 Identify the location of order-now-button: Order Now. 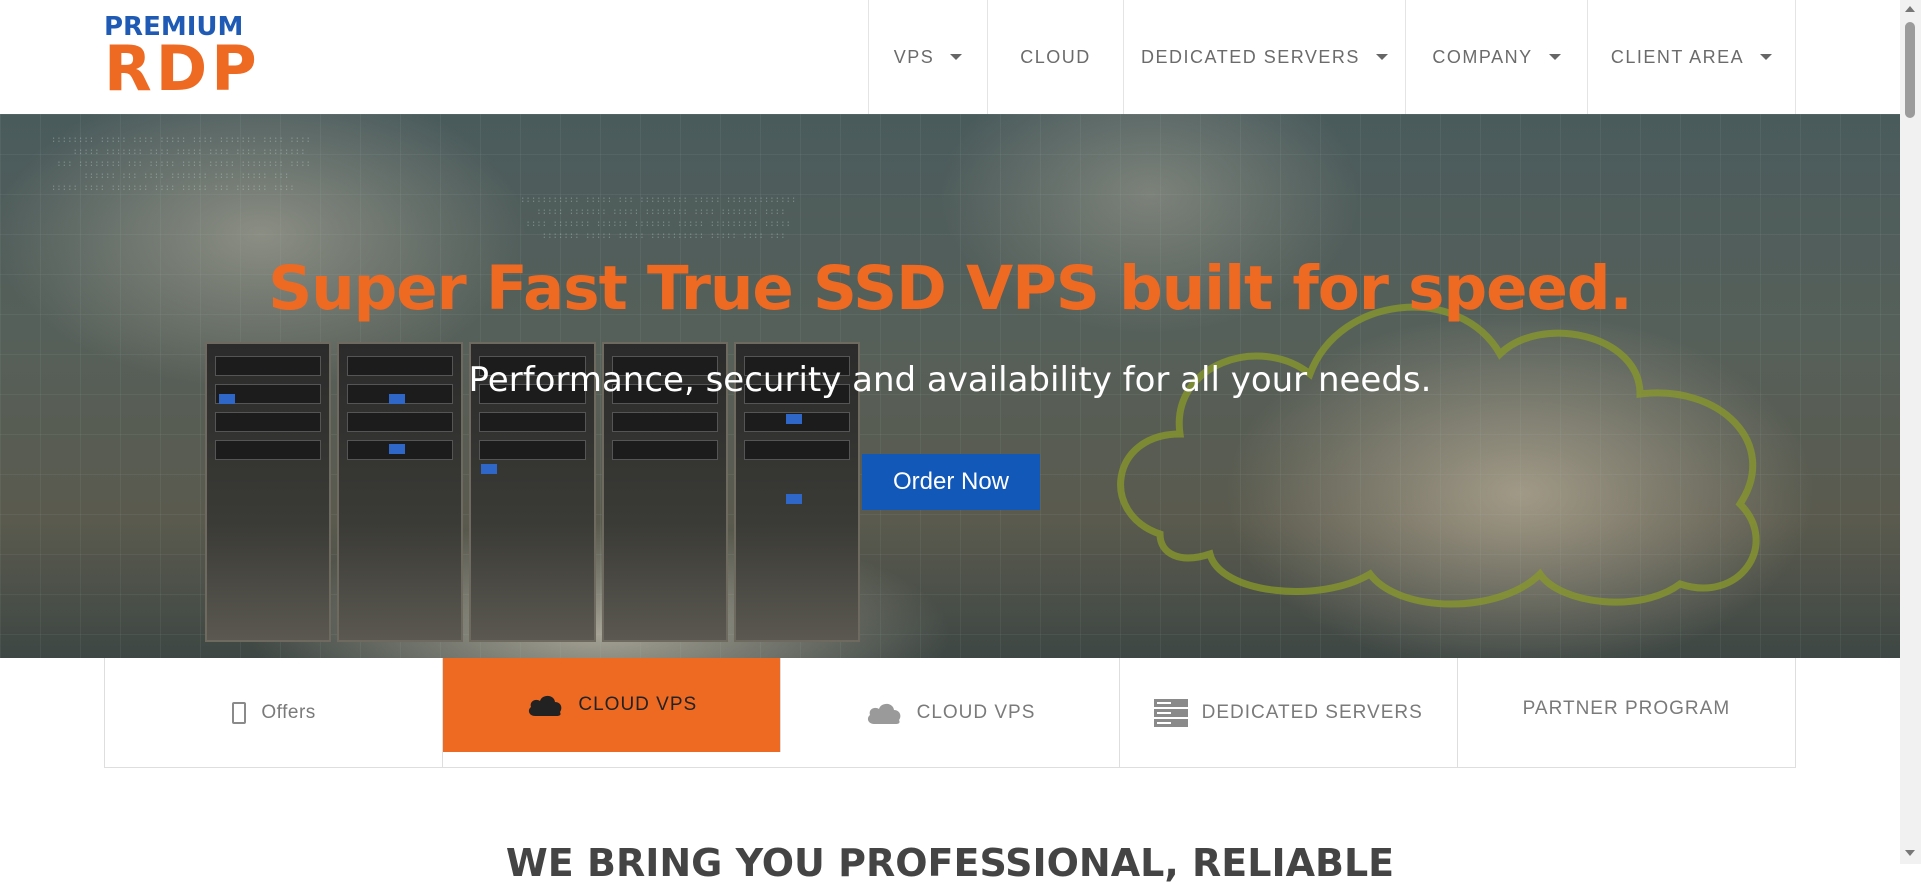
(951, 482).